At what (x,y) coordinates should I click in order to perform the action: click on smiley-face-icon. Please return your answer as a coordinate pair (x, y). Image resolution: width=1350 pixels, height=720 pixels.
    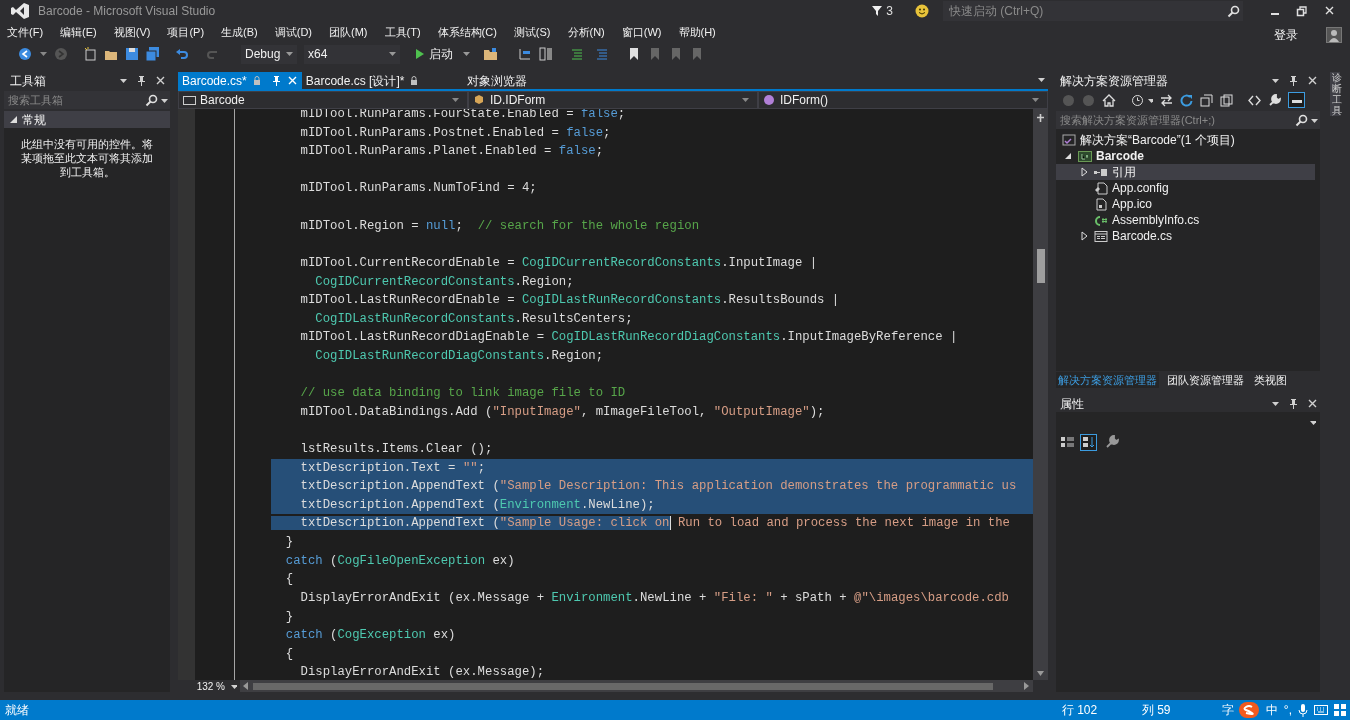
    Looking at the image, I should click on (922, 11).